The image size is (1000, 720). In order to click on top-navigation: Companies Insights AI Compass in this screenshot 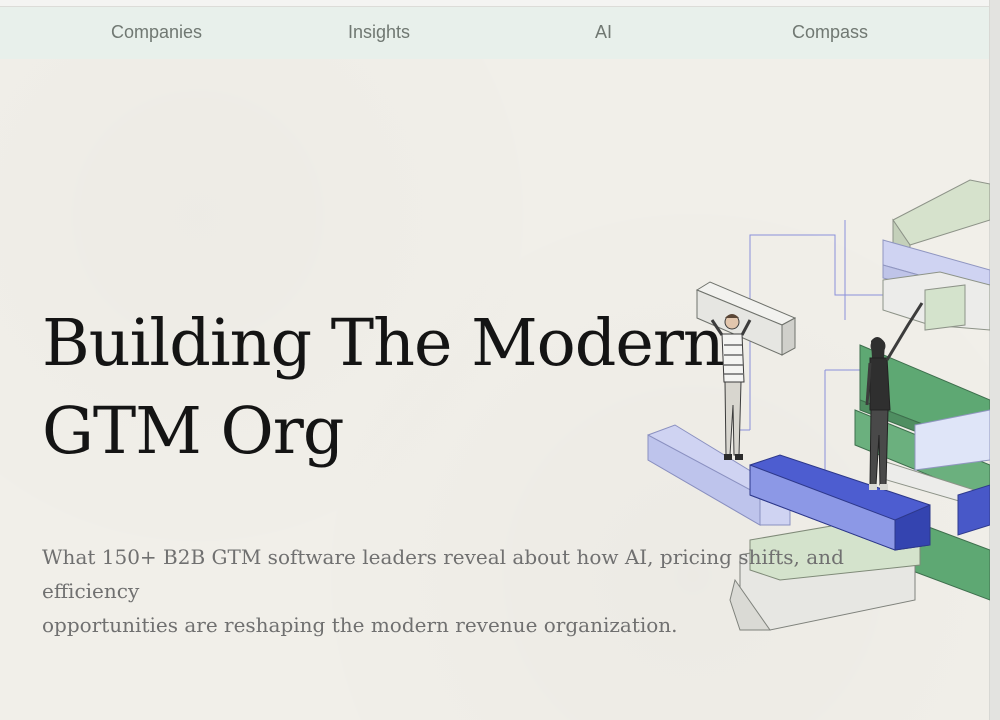, I will do `click(495, 33)`.